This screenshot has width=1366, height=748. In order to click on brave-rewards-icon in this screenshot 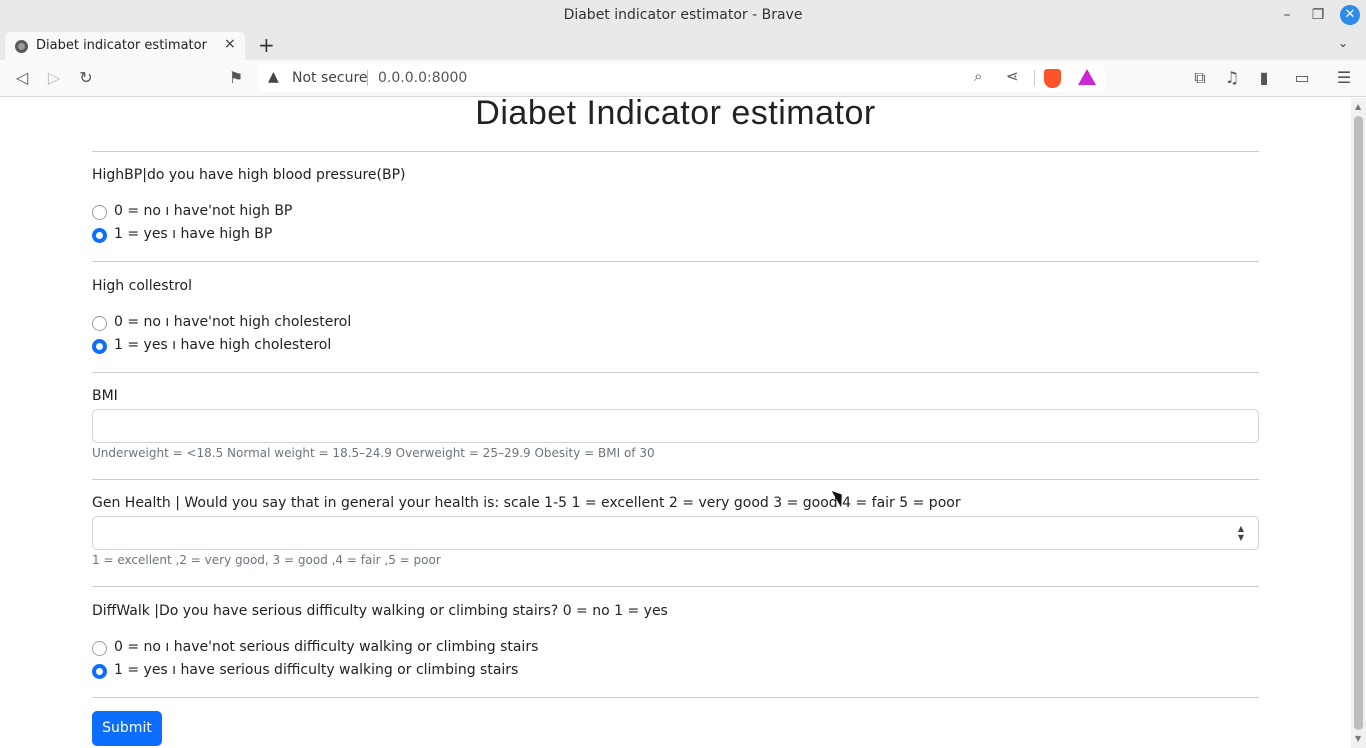, I will do `click(1087, 77)`.